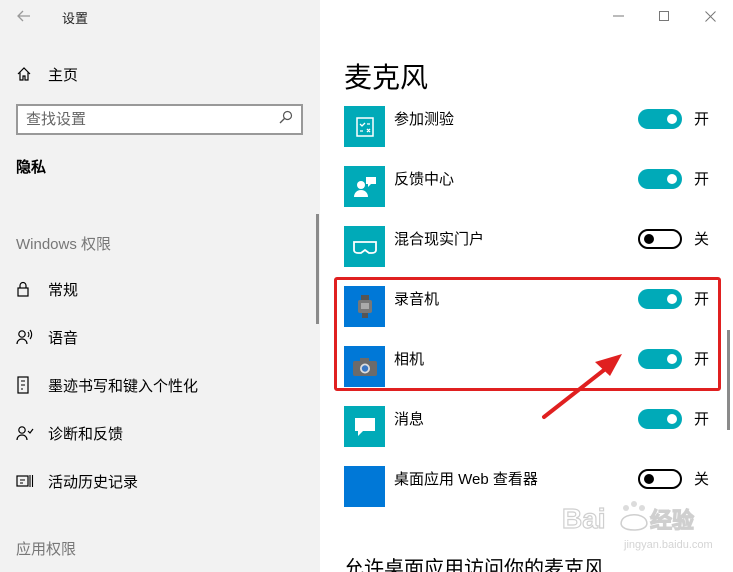 This screenshot has width=733, height=572. What do you see at coordinates (672, 520) in the screenshot?
I see `svg-text: 经验` at bounding box center [672, 520].